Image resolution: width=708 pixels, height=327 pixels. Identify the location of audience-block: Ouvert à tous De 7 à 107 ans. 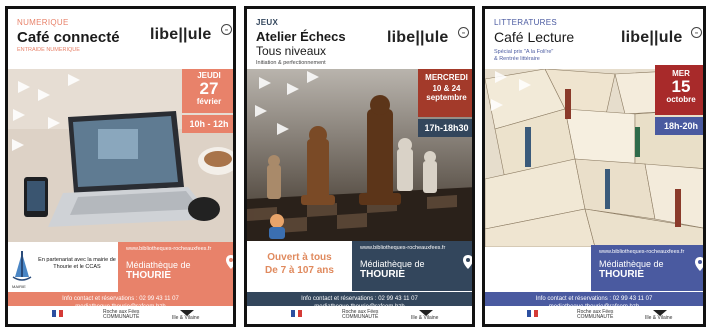
(299, 266).